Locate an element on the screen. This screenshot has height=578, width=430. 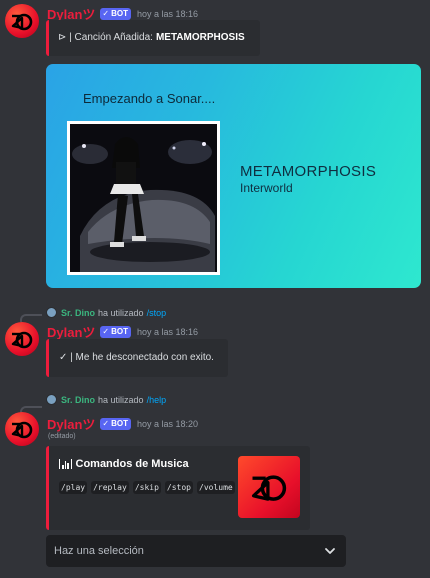
username: Dylanツ is located at coordinates (71, 423).